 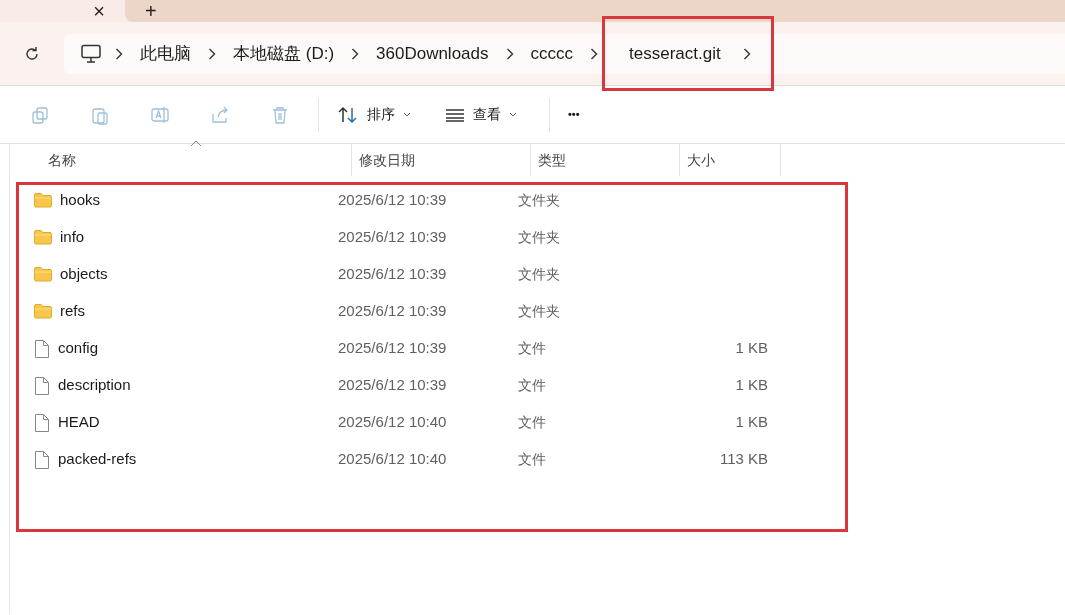 What do you see at coordinates (551, 53) in the screenshot?
I see `breadcrumb-item: ccccc` at bounding box center [551, 53].